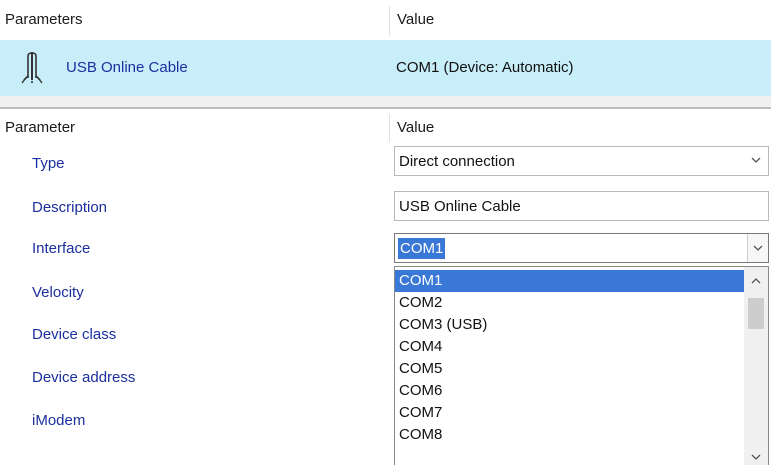 This screenshot has width=771, height=465. I want to click on option-com7: COM7, so click(570, 413).